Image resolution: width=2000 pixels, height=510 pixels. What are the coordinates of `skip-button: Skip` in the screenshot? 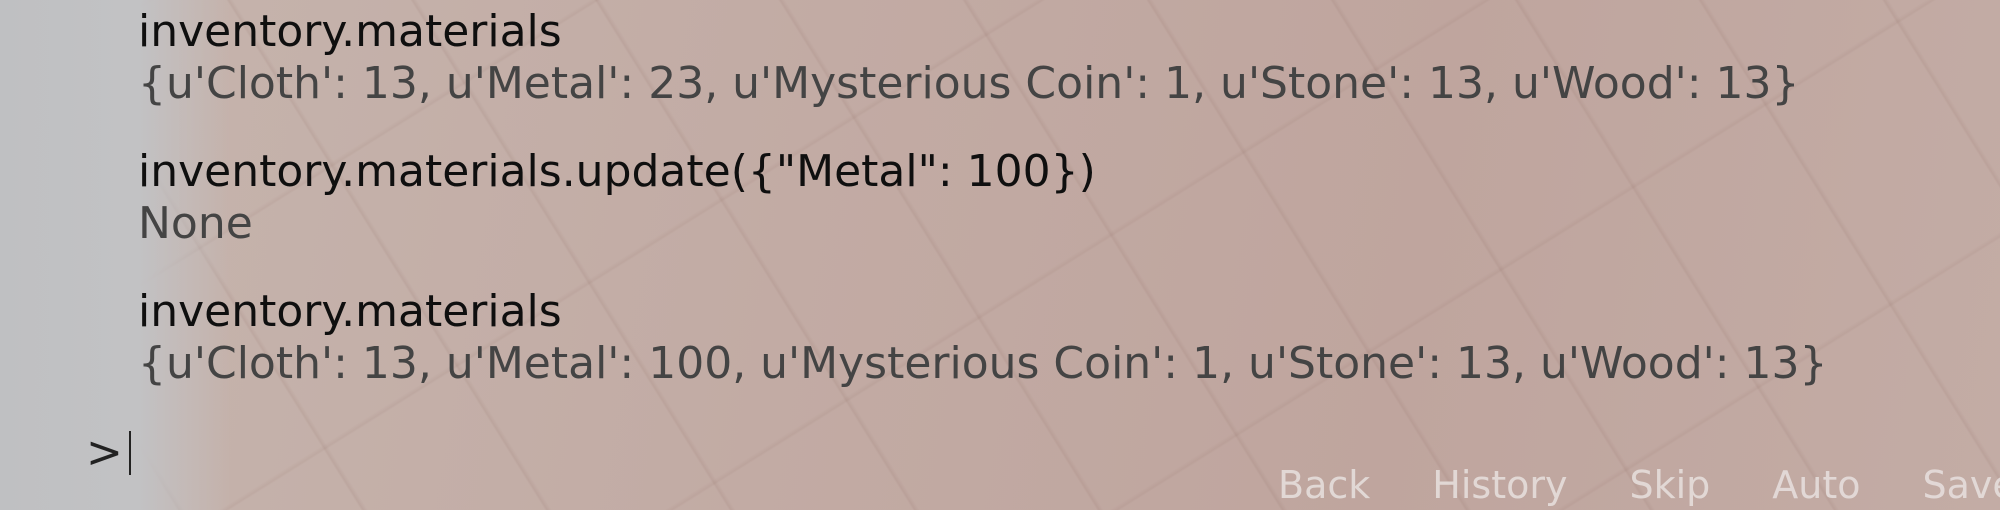 It's located at (1669, 485).